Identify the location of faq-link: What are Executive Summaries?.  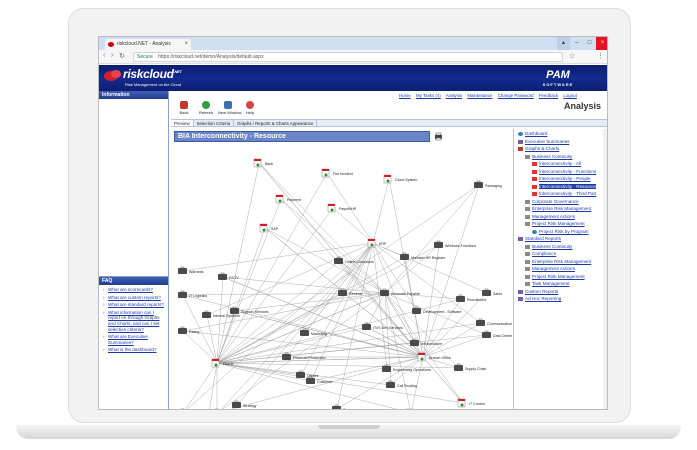
(133, 339).